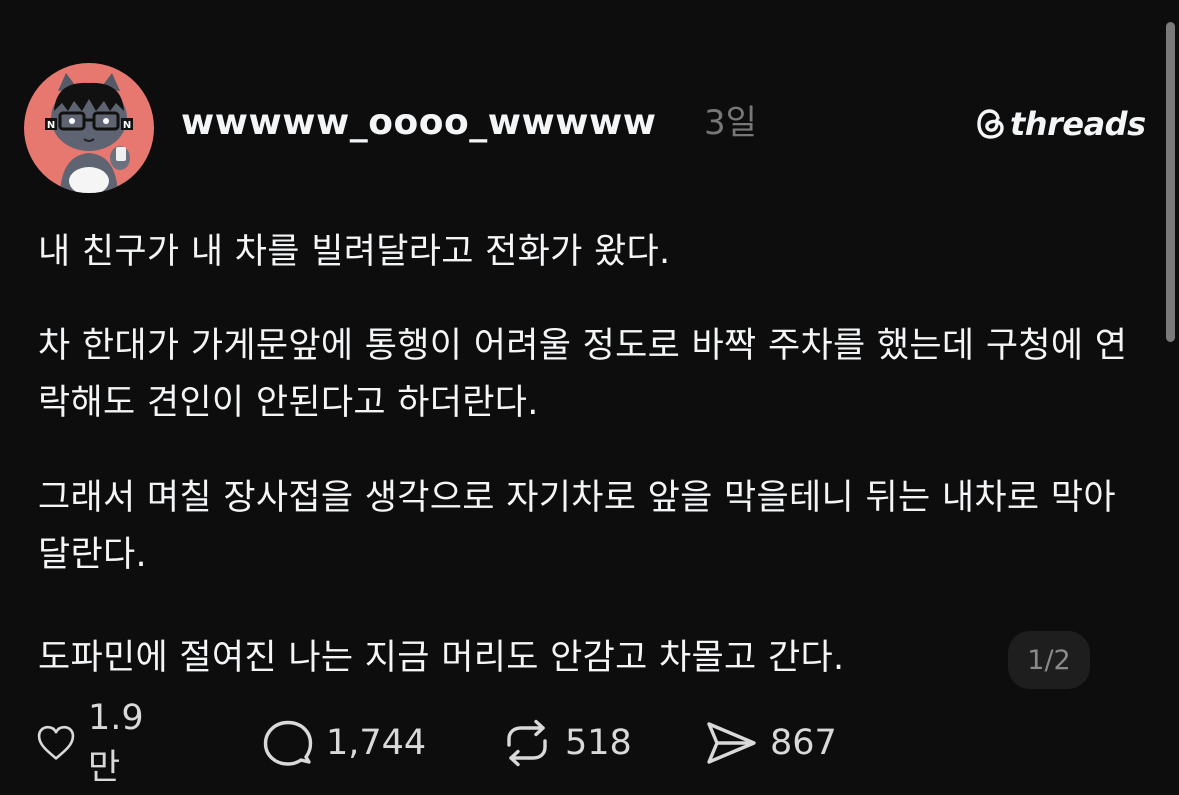 This screenshot has width=1179, height=795. I want to click on cat-character-icon: N N, so click(89, 133).